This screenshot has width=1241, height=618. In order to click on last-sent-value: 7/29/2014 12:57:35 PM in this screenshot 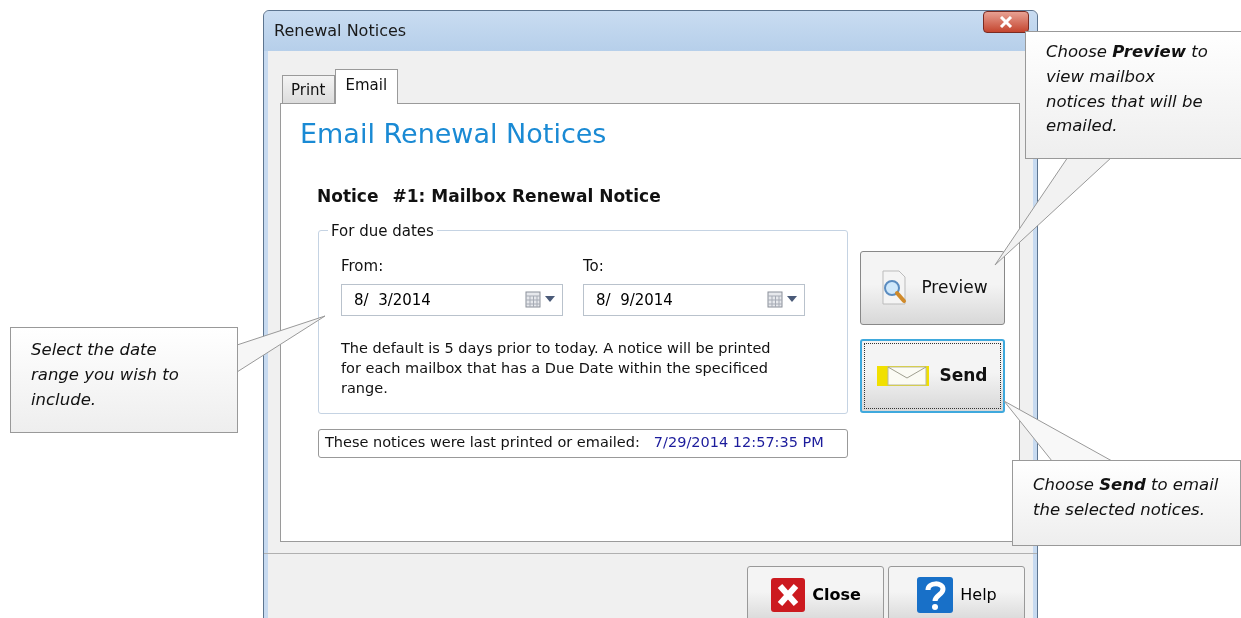, I will do `click(738, 443)`.